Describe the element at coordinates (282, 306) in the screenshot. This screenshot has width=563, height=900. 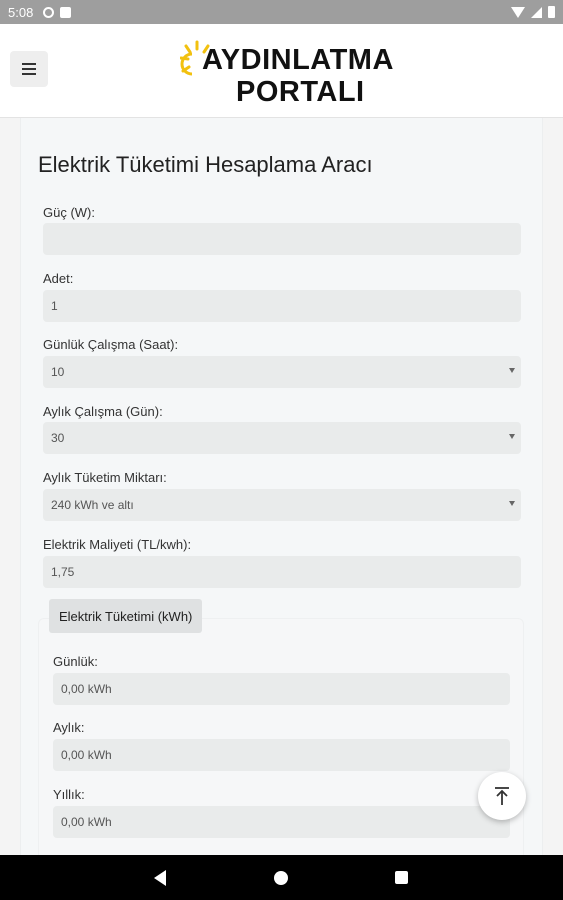
I see `count-input: 1` at that location.